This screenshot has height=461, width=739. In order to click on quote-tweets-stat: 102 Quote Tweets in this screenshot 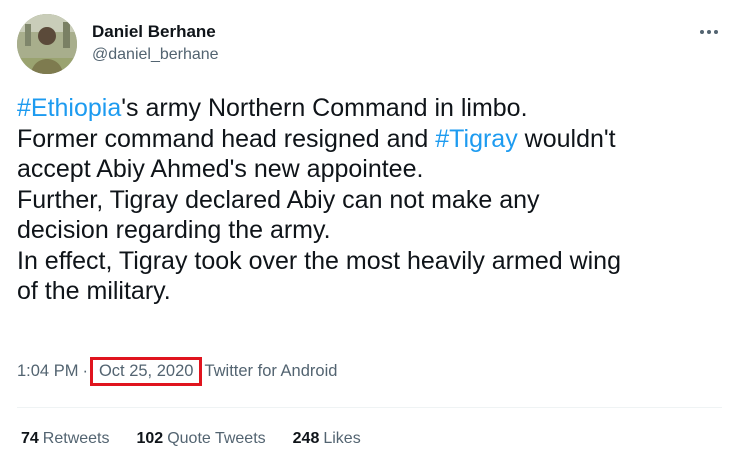, I will do `click(201, 439)`.